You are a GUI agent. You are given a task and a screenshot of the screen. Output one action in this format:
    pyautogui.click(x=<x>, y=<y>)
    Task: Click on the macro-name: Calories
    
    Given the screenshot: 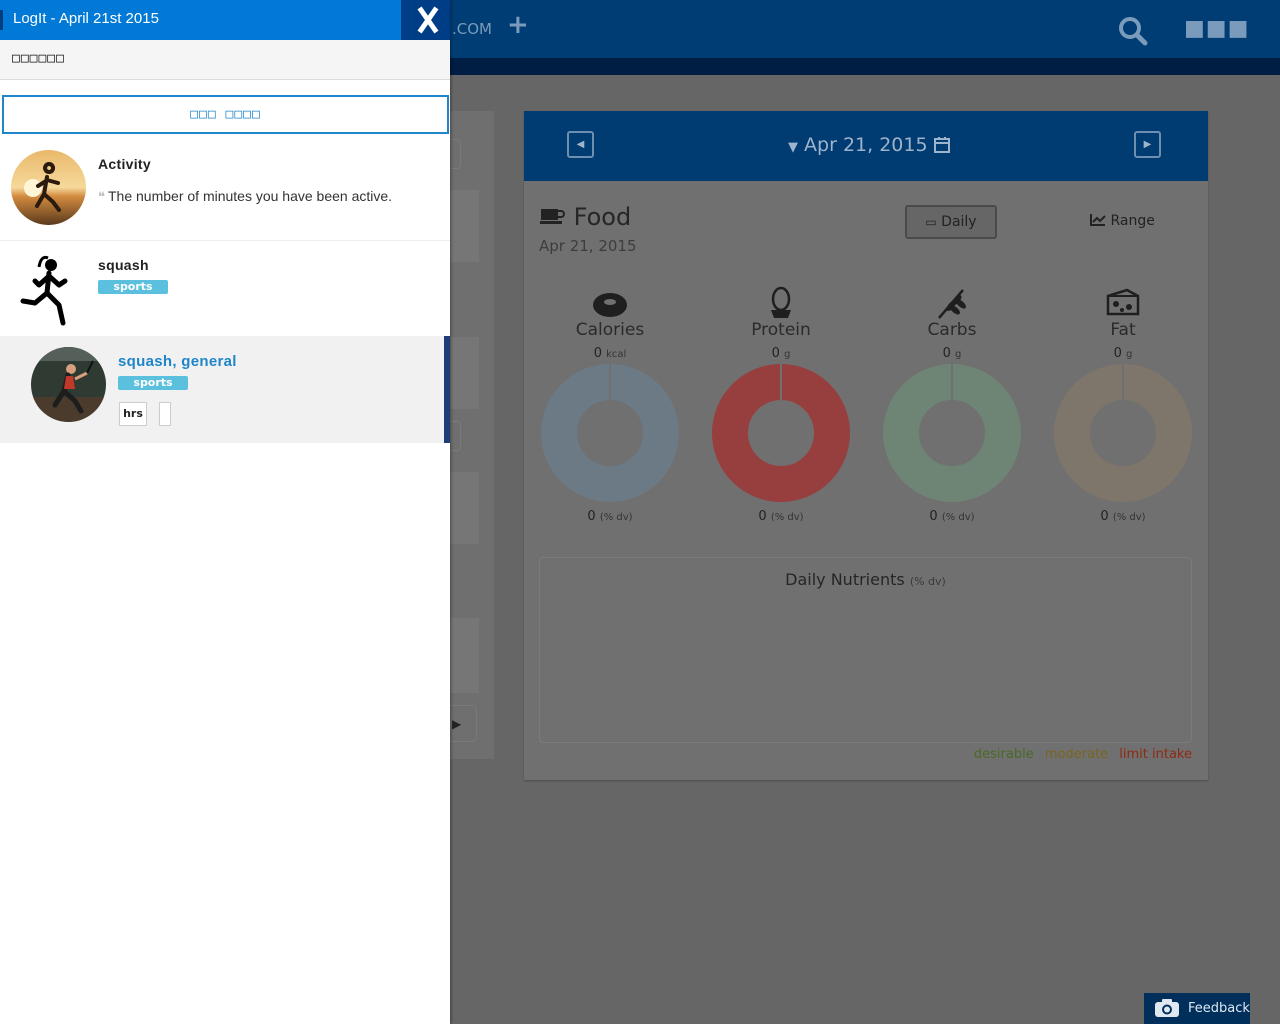 What is the action you would take?
    pyautogui.click(x=610, y=330)
    